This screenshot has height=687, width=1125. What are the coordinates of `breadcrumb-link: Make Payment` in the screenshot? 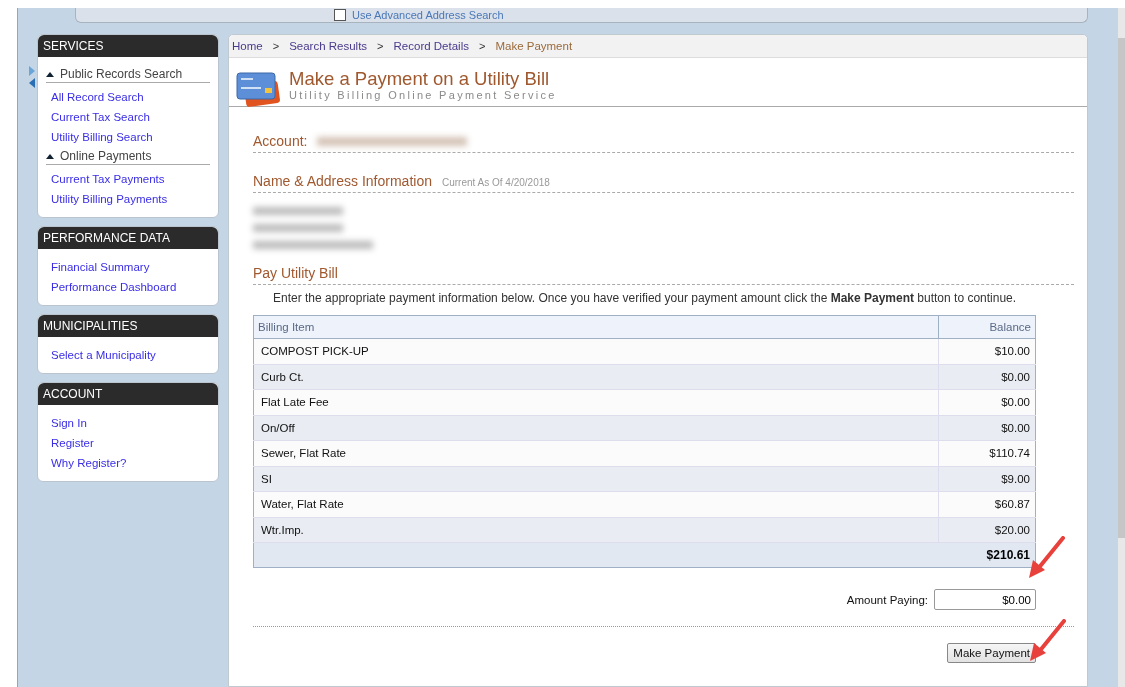 It's located at (534, 46).